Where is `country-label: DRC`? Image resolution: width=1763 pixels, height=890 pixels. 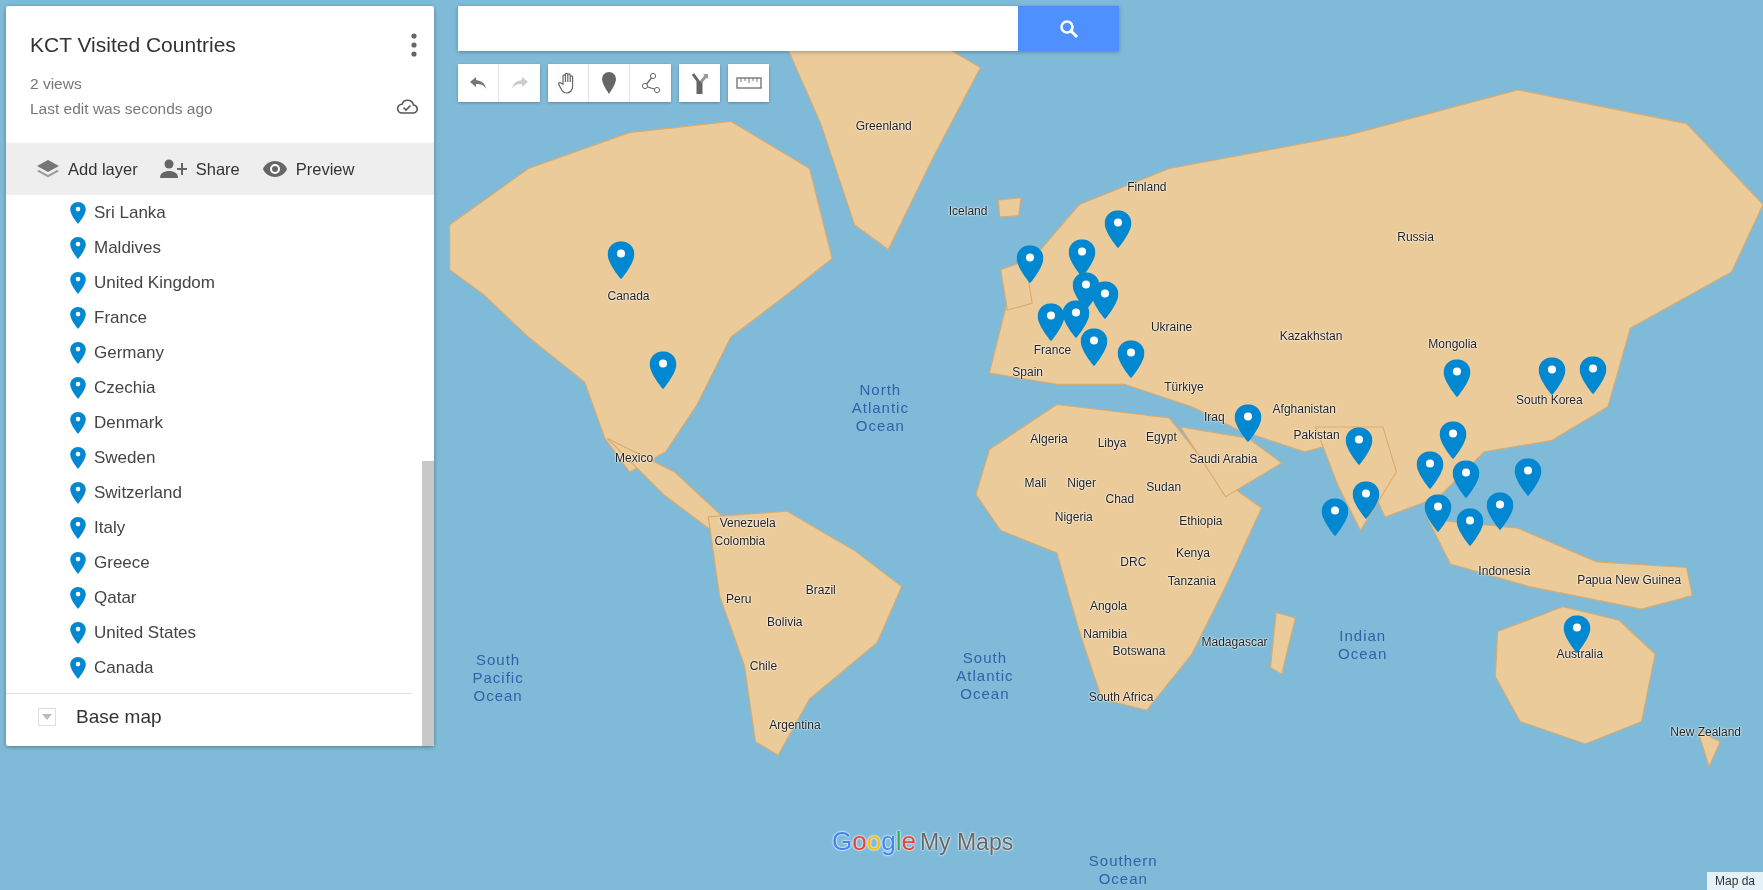
country-label: DRC is located at coordinates (1133, 562).